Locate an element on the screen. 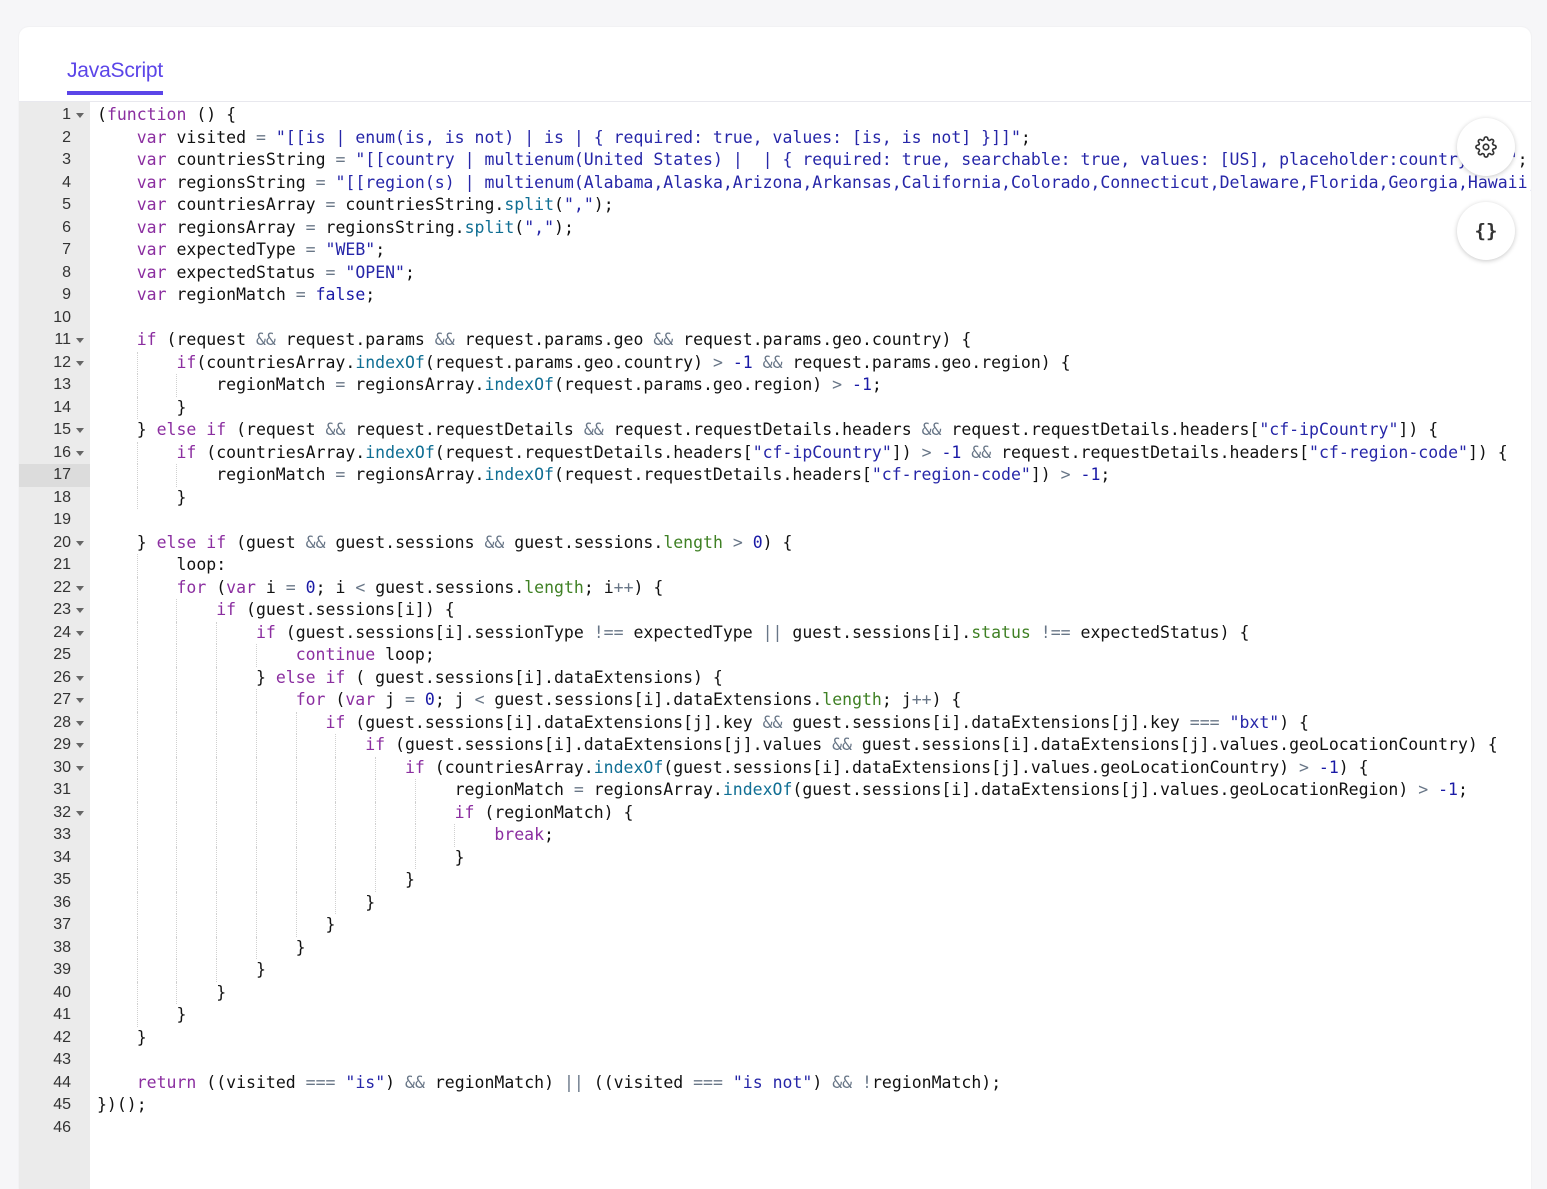 The image size is (1547, 1189). tab-javascript: JavaScript is located at coordinates (115, 77).